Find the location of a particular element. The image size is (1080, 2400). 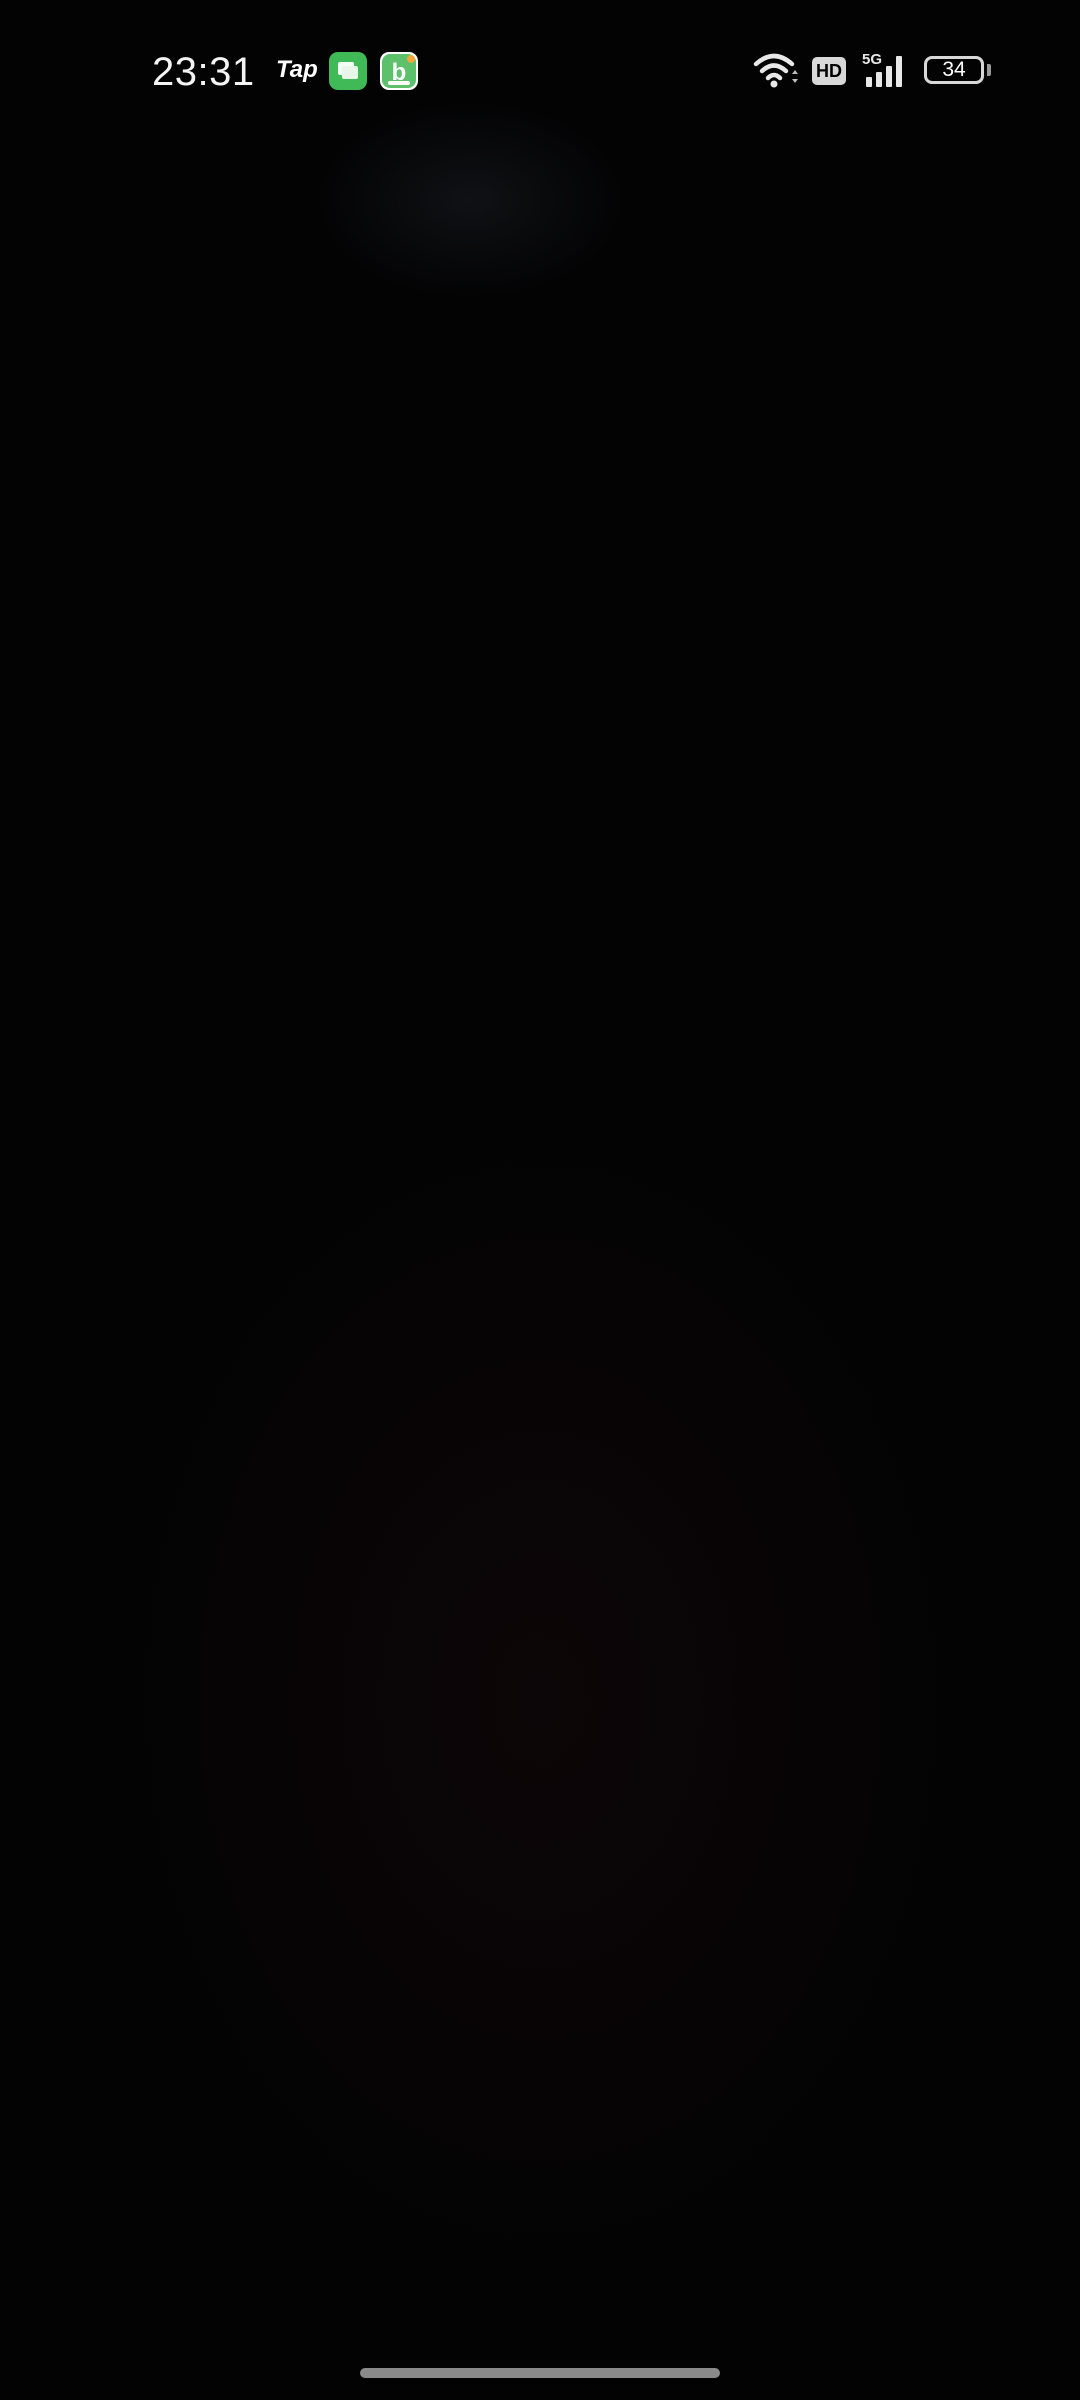

taptap-icon: Tap is located at coordinates (297, 69).